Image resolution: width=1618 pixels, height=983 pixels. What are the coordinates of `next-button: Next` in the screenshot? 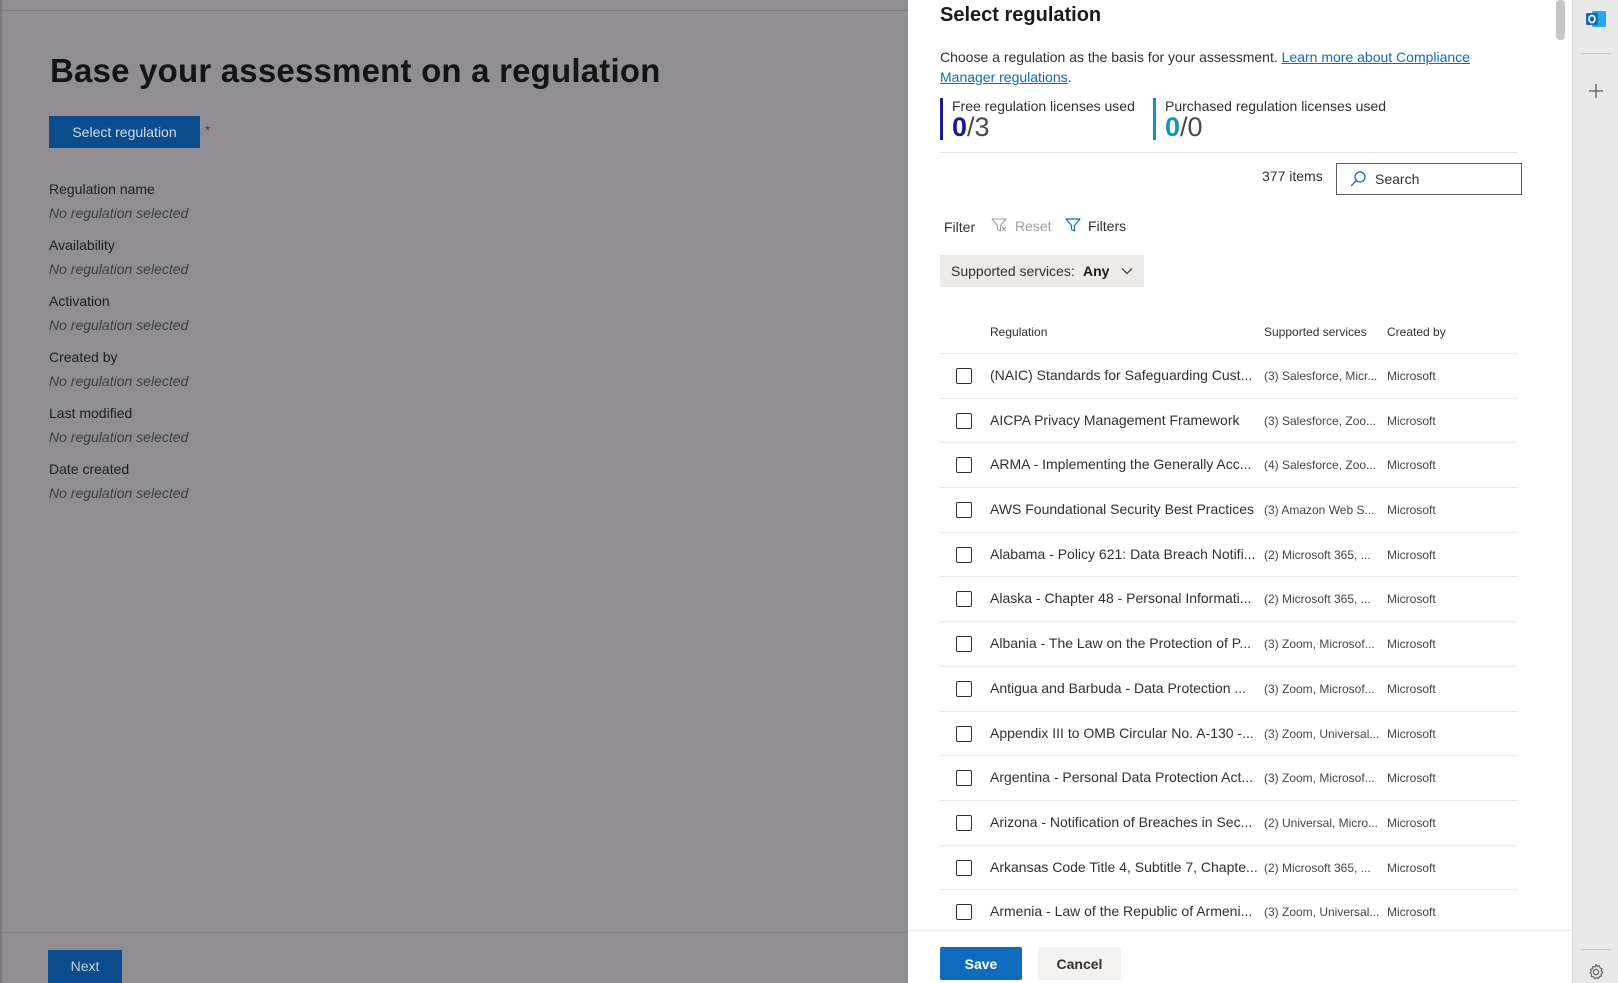 It's located at (85, 966).